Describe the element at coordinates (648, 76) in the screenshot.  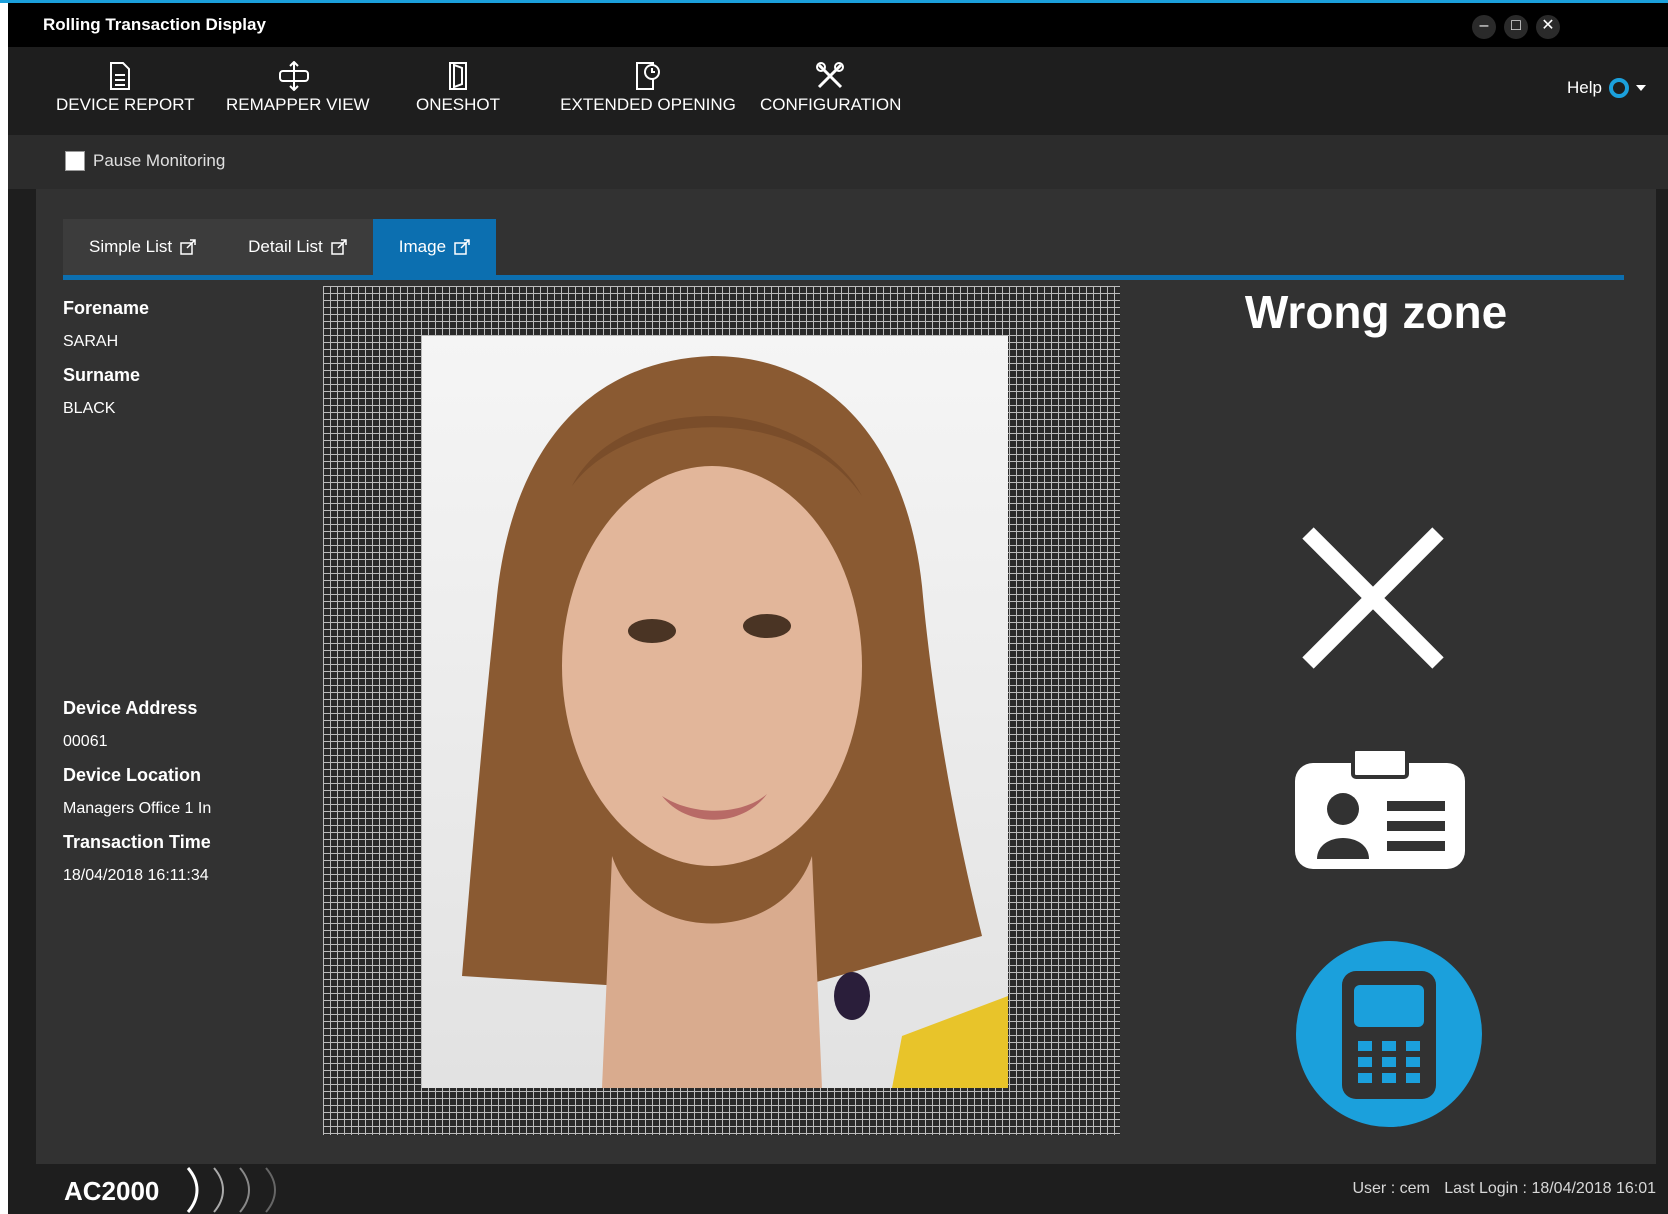
I see `door-timer-icon` at that location.